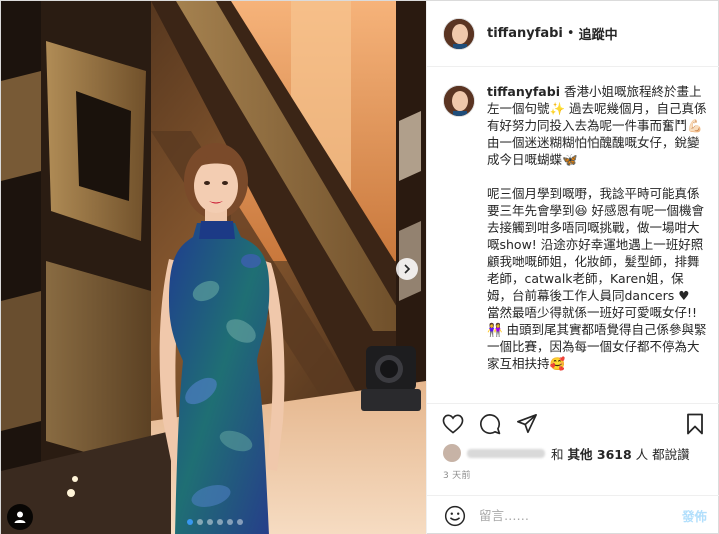  What do you see at coordinates (694, 515) in the screenshot?
I see `post-comment-button: 發佈` at bounding box center [694, 515].